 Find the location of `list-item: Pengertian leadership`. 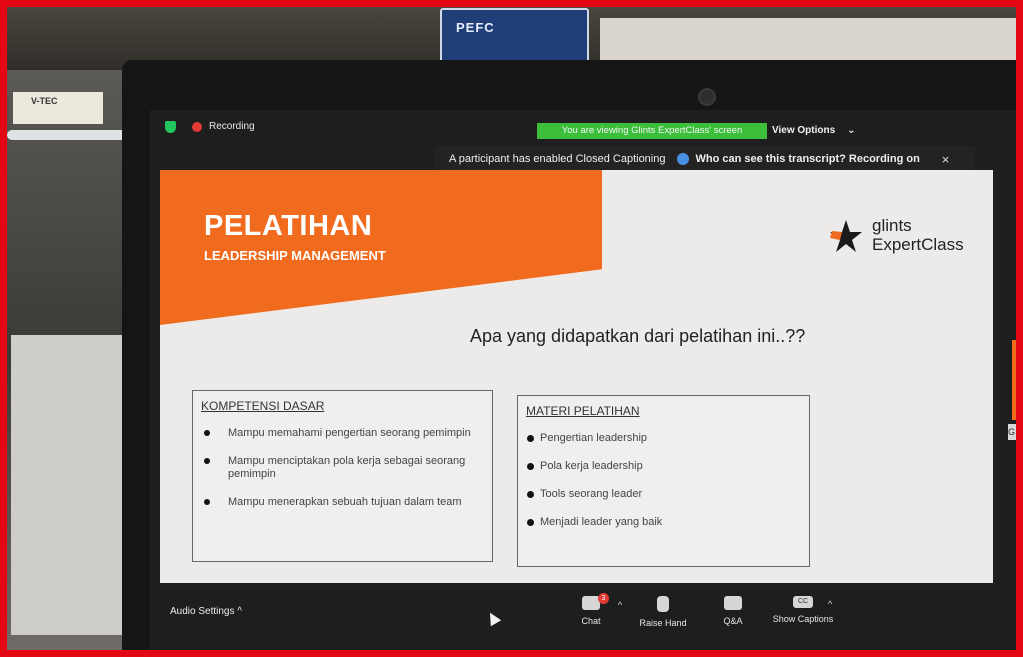

list-item: Pengertian leadership is located at coordinates (663, 438).